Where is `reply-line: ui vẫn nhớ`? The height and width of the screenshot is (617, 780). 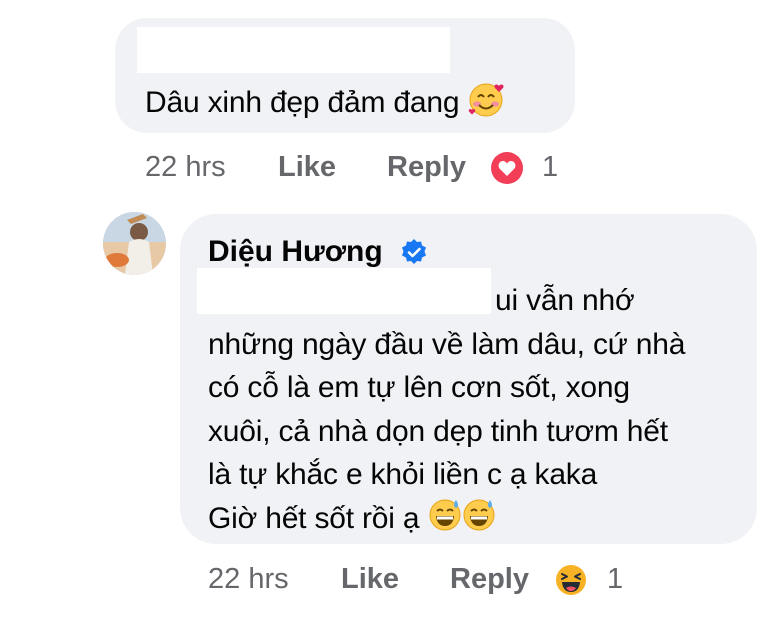 reply-line: ui vẫn nhớ is located at coordinates (565, 300).